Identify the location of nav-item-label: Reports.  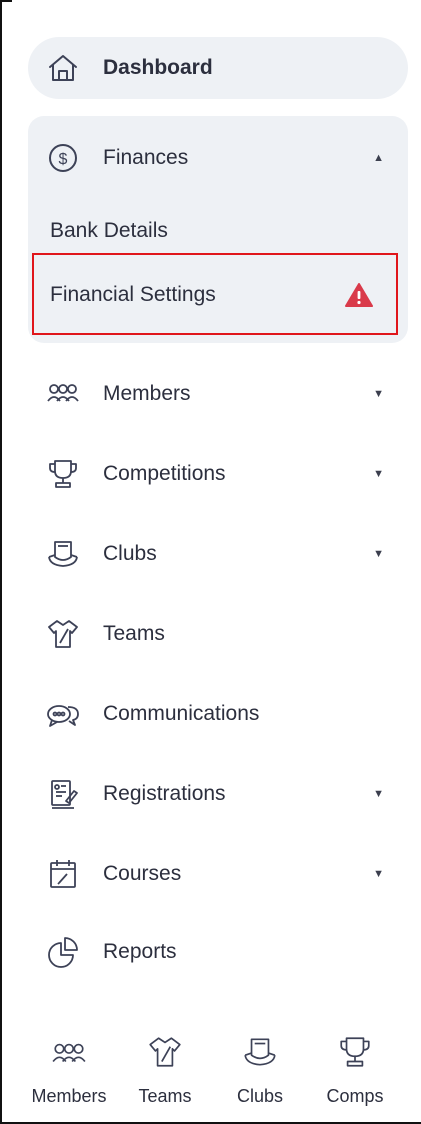
(140, 951).